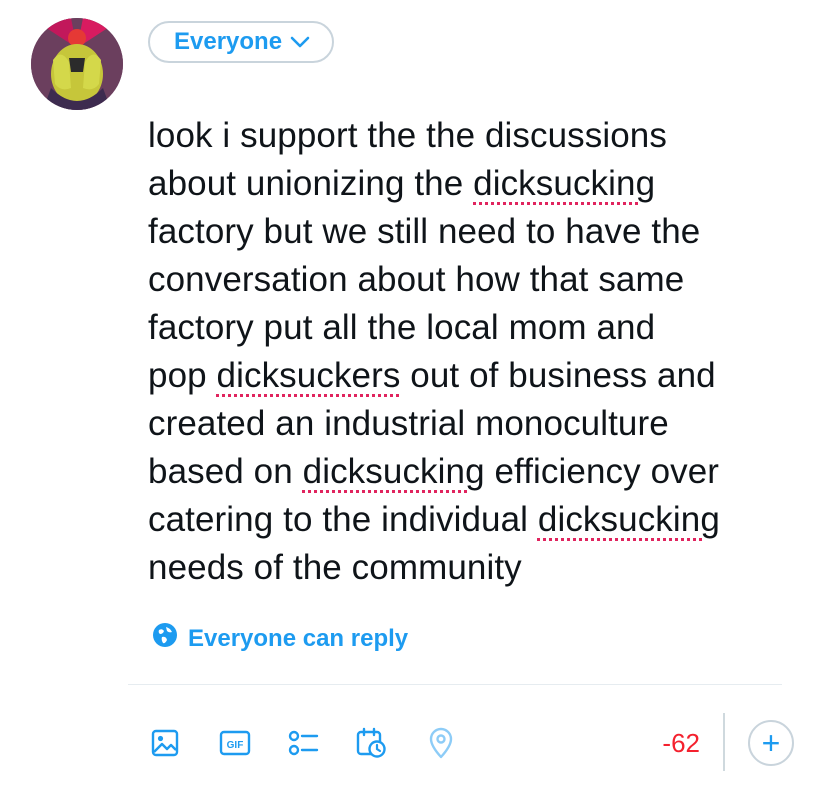 This screenshot has height=810, width=828. Describe the element at coordinates (681, 743) in the screenshot. I see `character-count: -62` at that location.